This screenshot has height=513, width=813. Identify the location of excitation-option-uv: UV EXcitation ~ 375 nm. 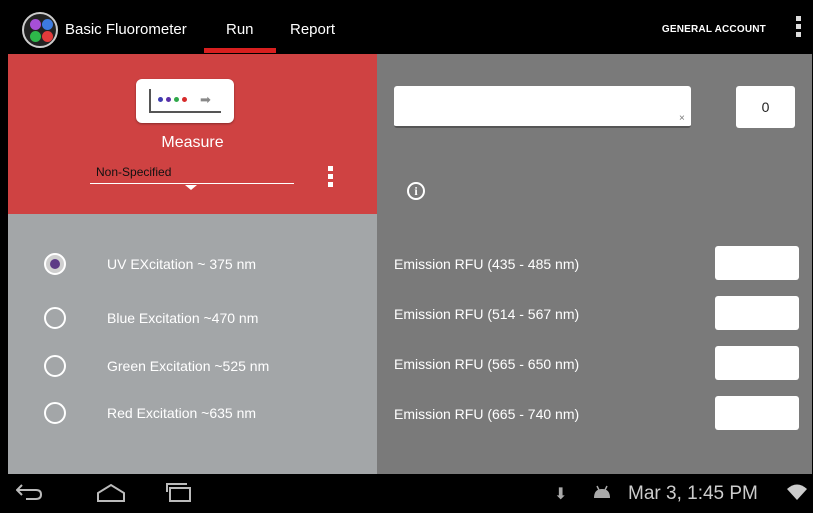
(192, 265).